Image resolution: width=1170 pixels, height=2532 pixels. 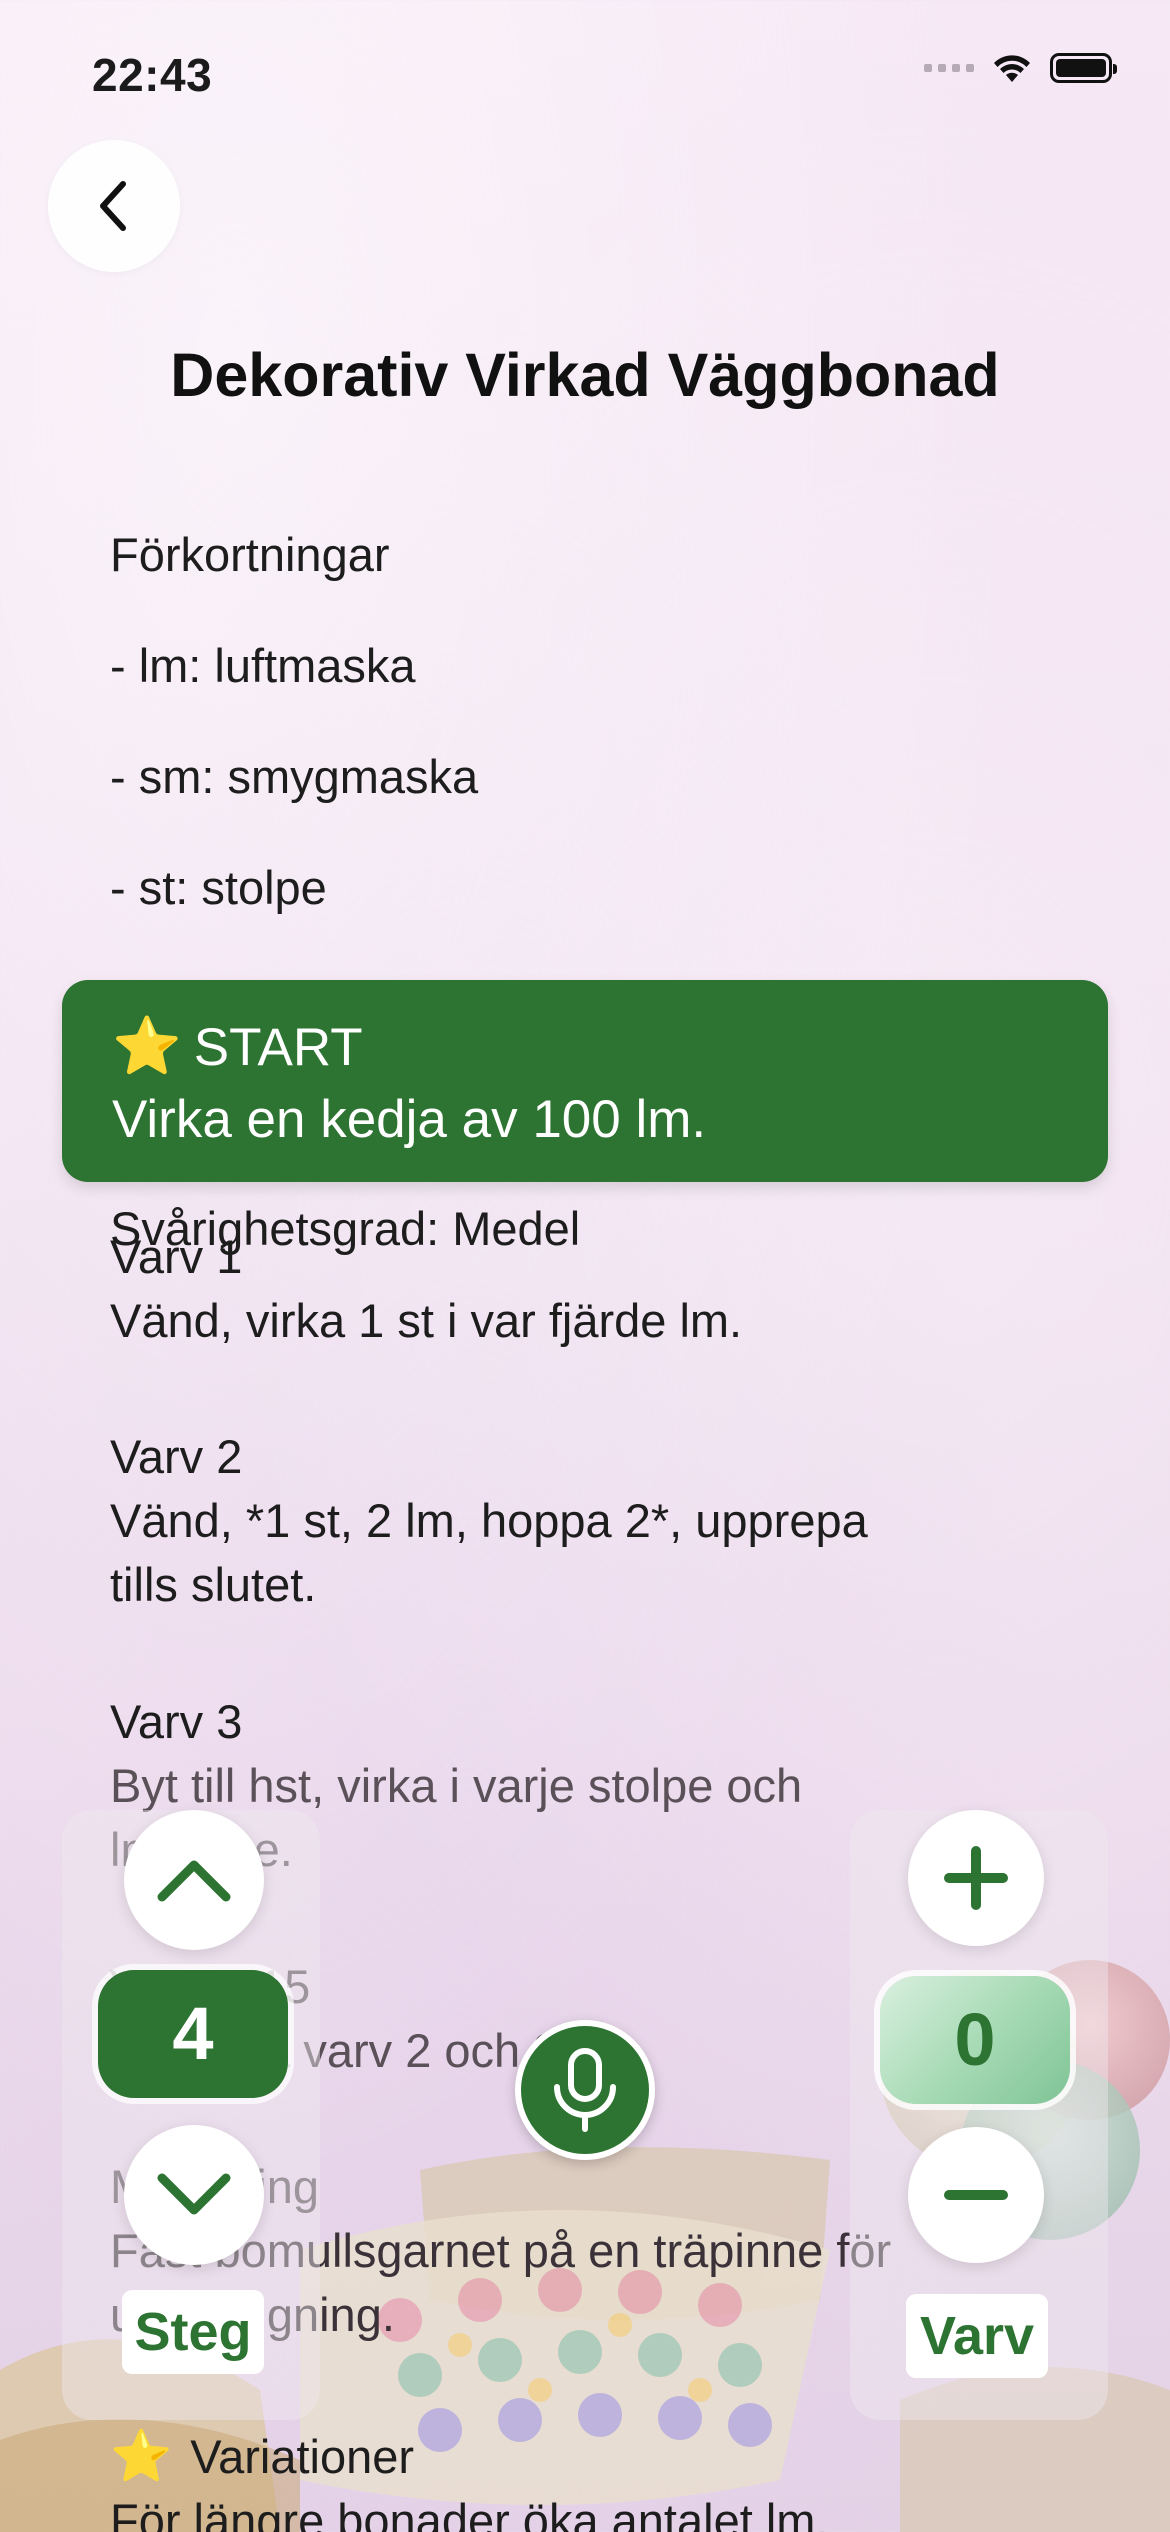 I want to click on microphone-icon, so click(x=585, y=2090).